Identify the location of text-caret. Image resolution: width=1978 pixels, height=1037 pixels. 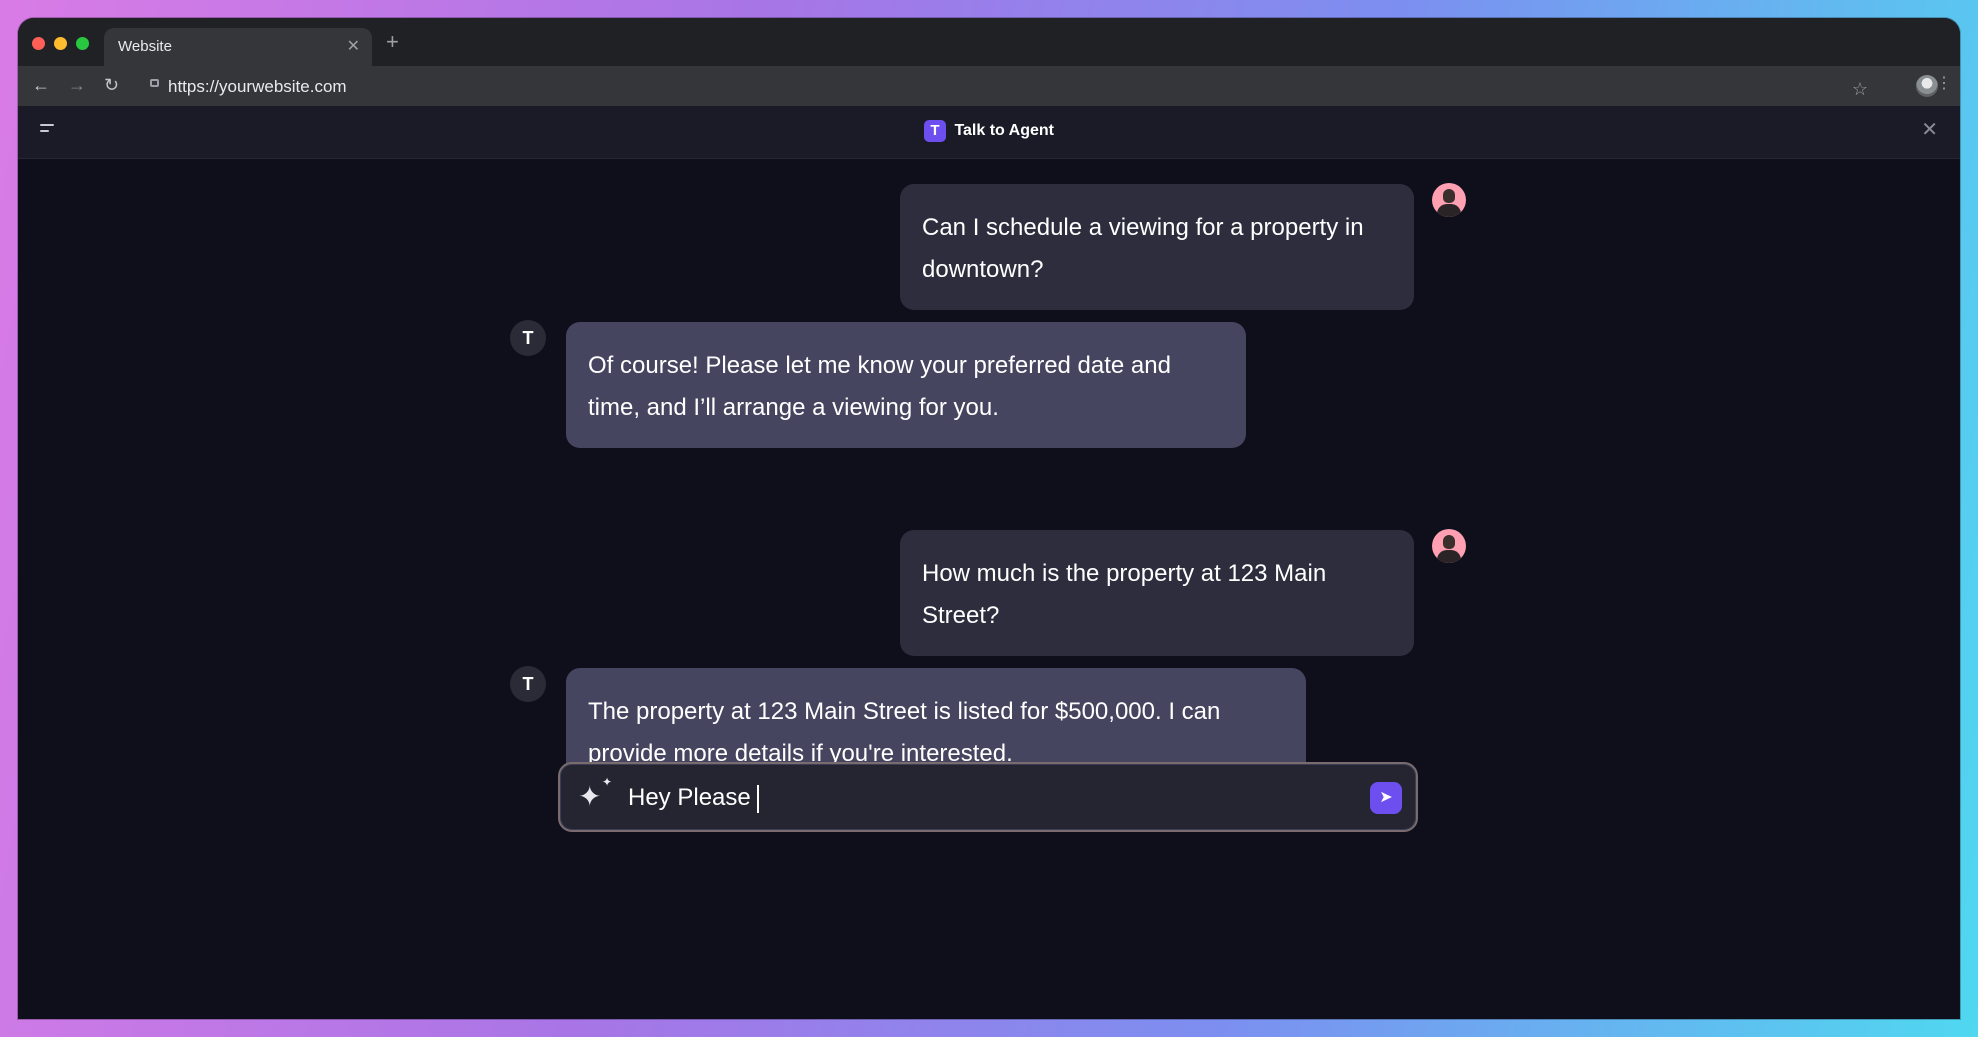
(757, 798).